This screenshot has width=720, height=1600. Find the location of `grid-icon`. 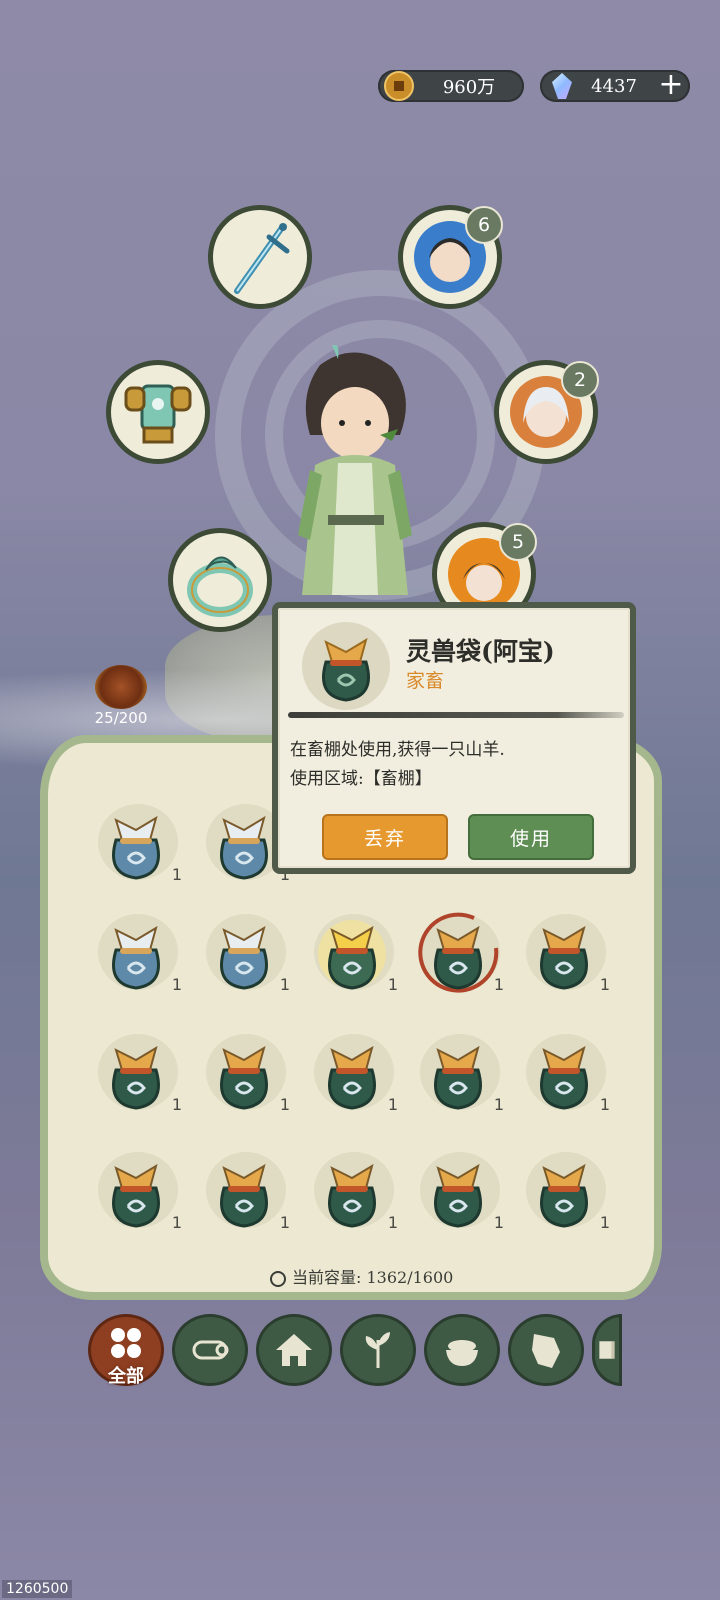

grid-icon is located at coordinates (126, 1343).